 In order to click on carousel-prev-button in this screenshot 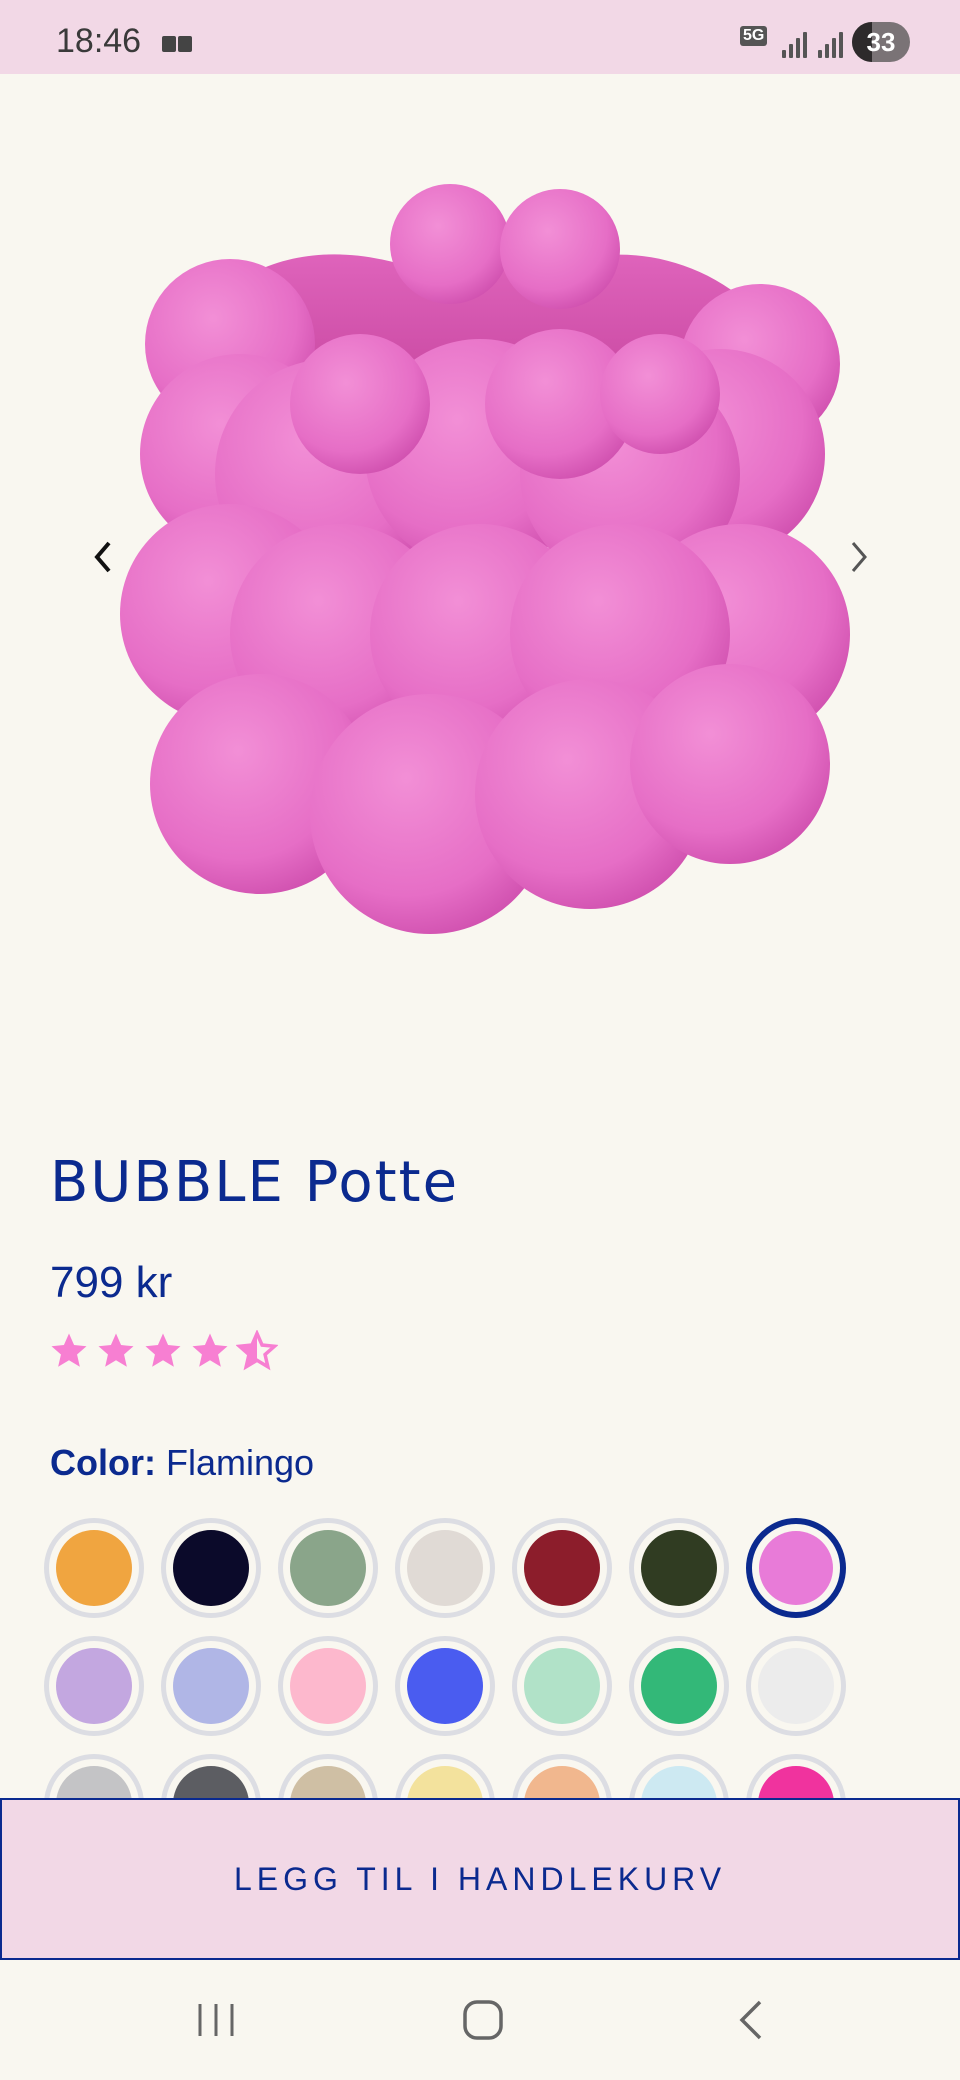, I will do `click(104, 557)`.